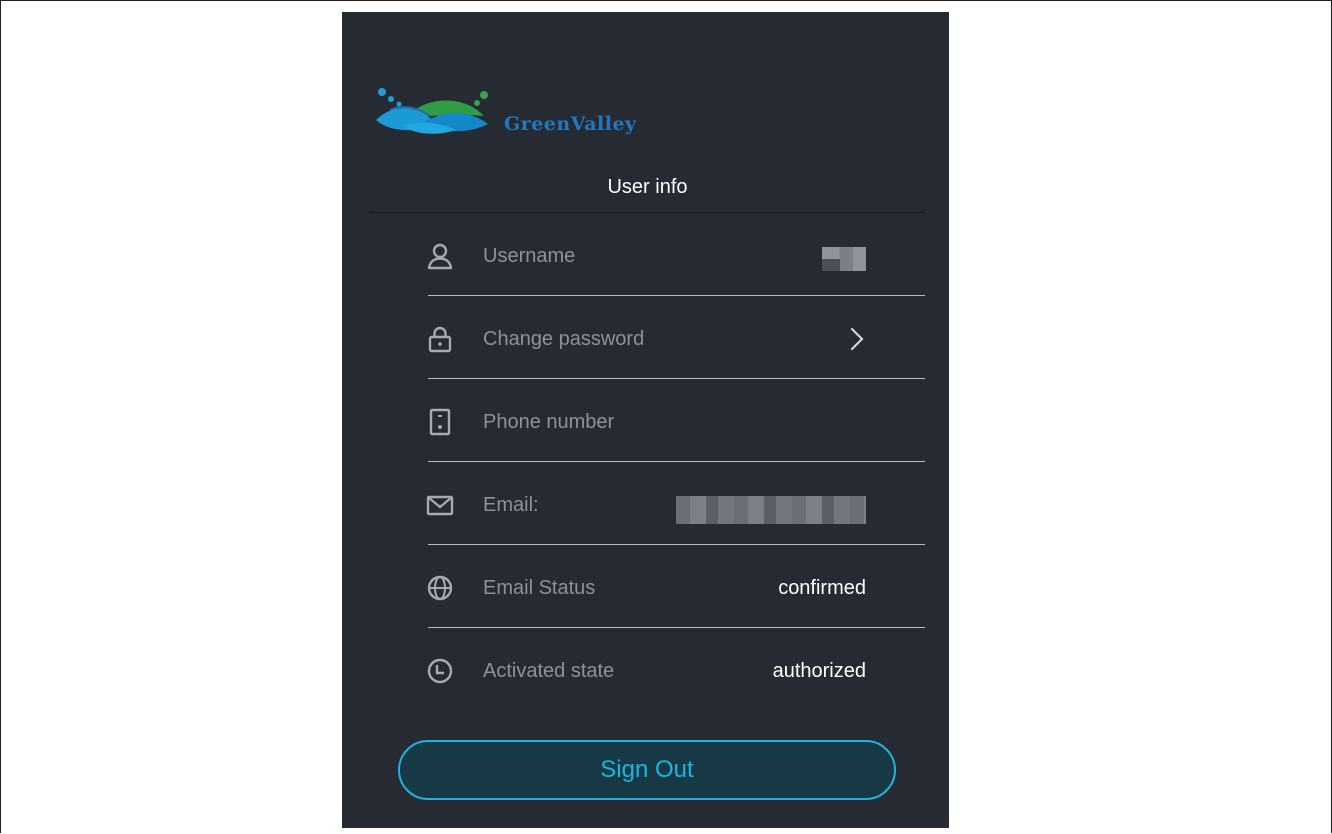  I want to click on activated-state-value: authorized, so click(819, 671).